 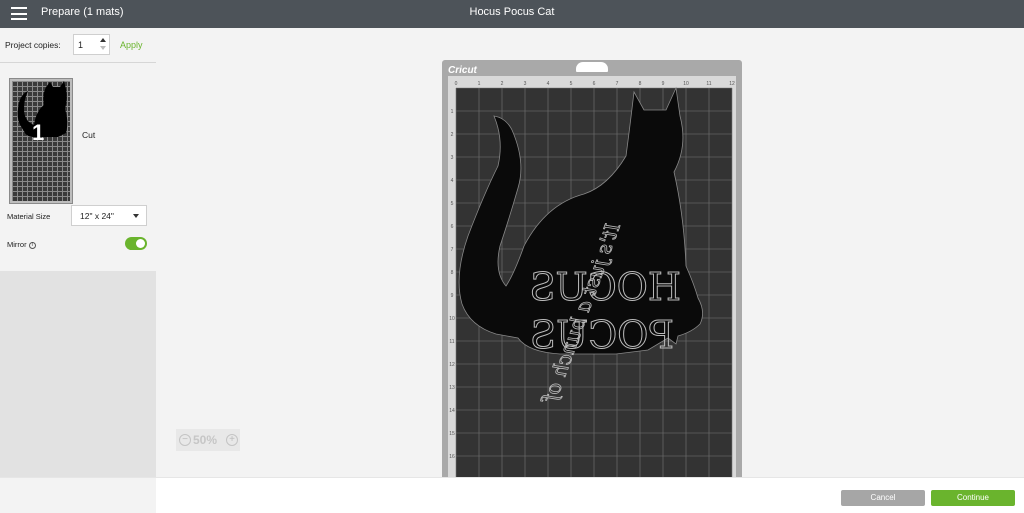 What do you see at coordinates (708, 84) in the screenshot?
I see `ruler-top-label: 11` at bounding box center [708, 84].